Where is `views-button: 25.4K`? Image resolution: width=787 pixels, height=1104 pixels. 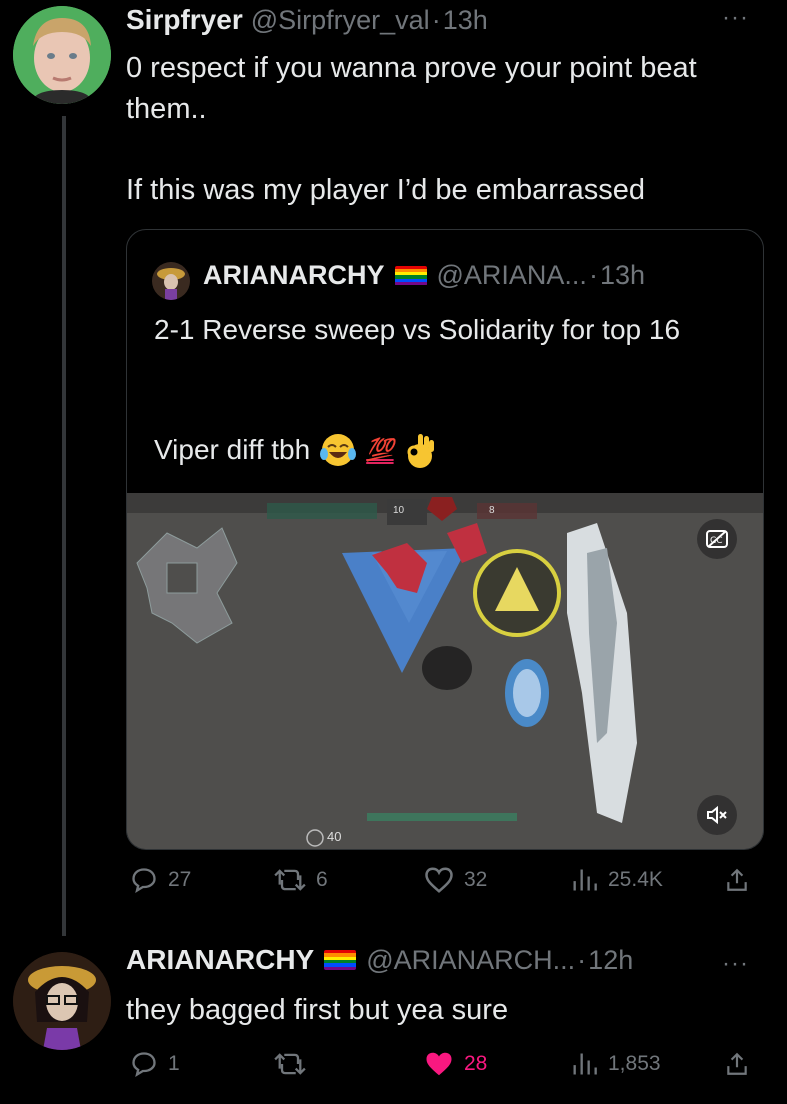
views-button: 25.4K is located at coordinates (616, 880).